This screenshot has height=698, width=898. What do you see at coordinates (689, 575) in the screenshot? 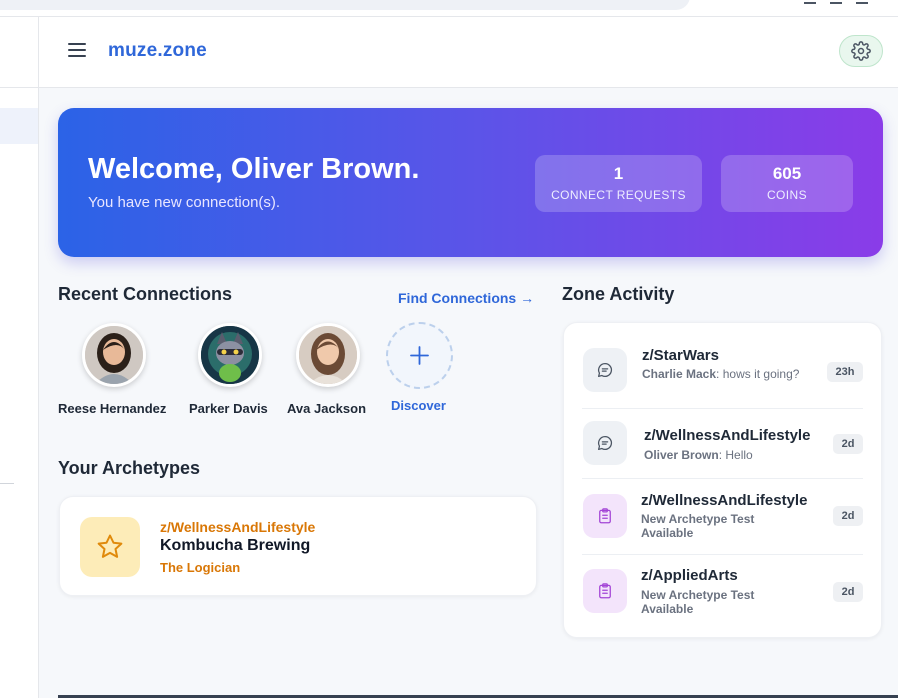
I see `activity-zone: z/AppliedArts` at bounding box center [689, 575].